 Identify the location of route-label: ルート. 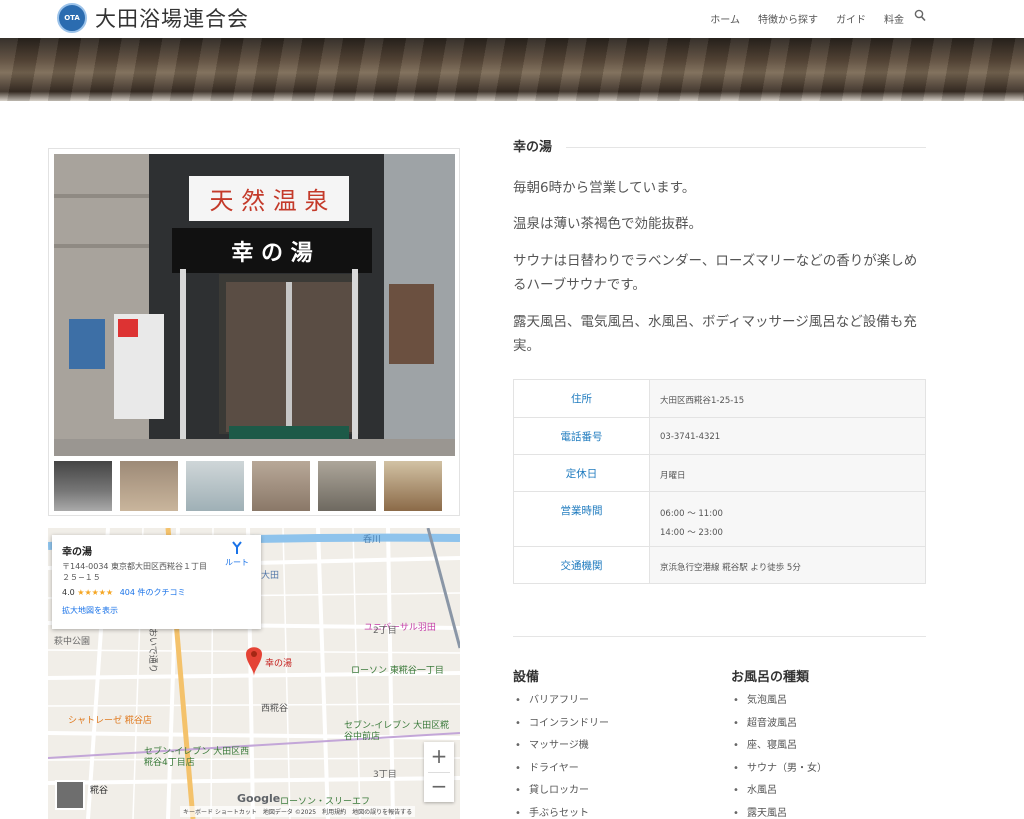
(237, 562).